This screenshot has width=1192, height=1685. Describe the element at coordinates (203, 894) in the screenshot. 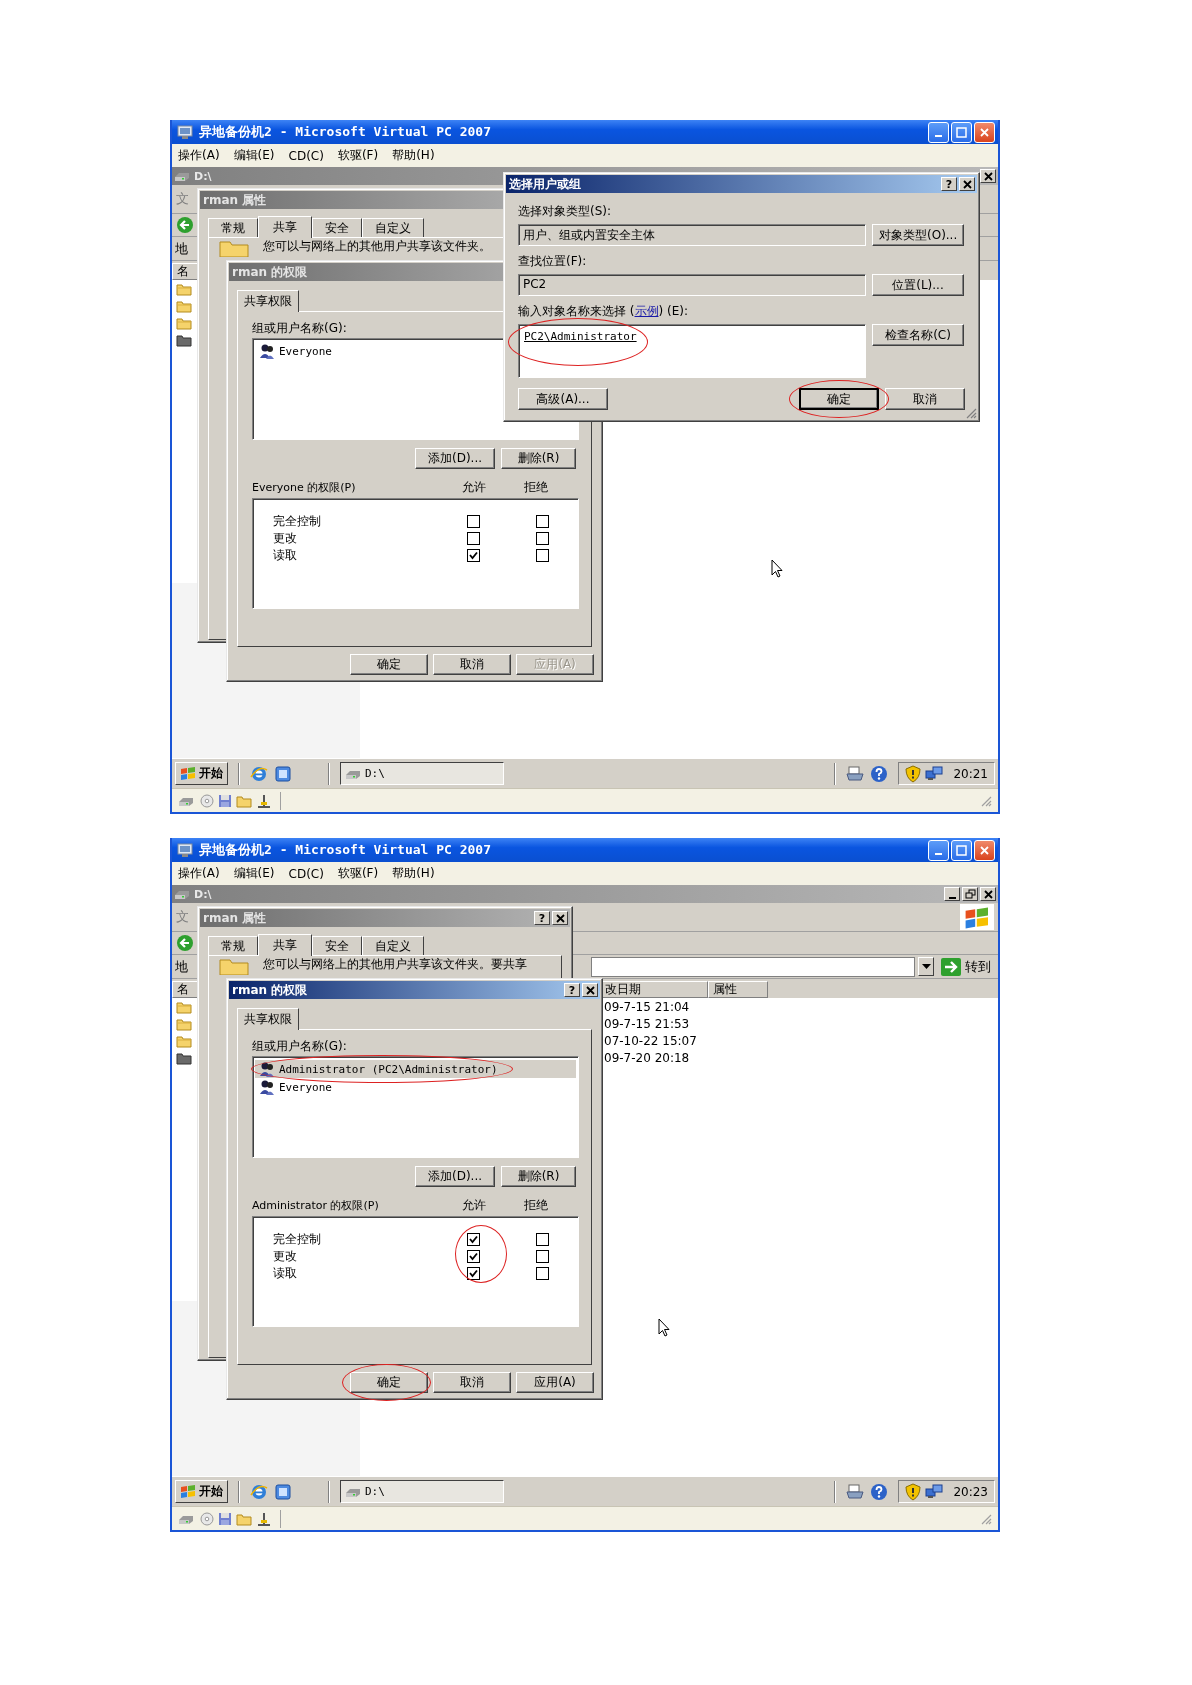

I see `window-title: D:\` at that location.